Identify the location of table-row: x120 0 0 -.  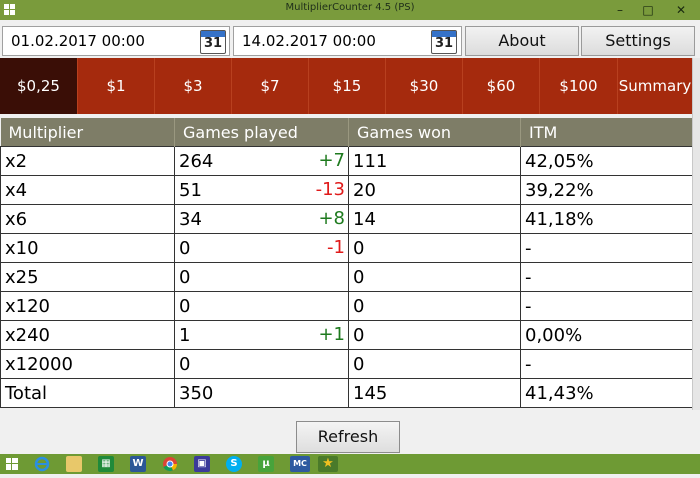
(346, 306).